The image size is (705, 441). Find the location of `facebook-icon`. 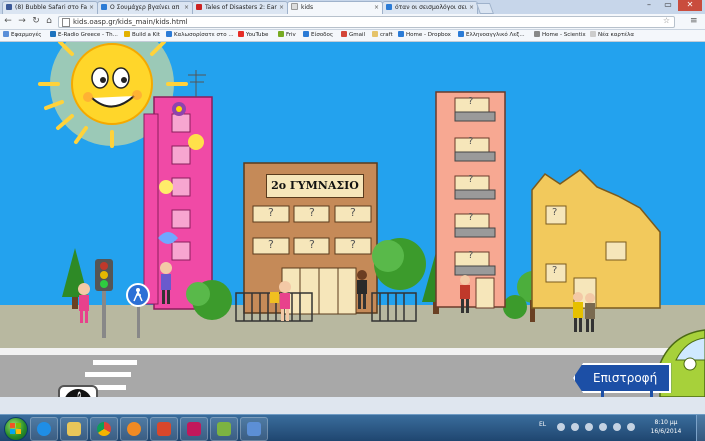

facebook-icon is located at coordinates (9, 7).